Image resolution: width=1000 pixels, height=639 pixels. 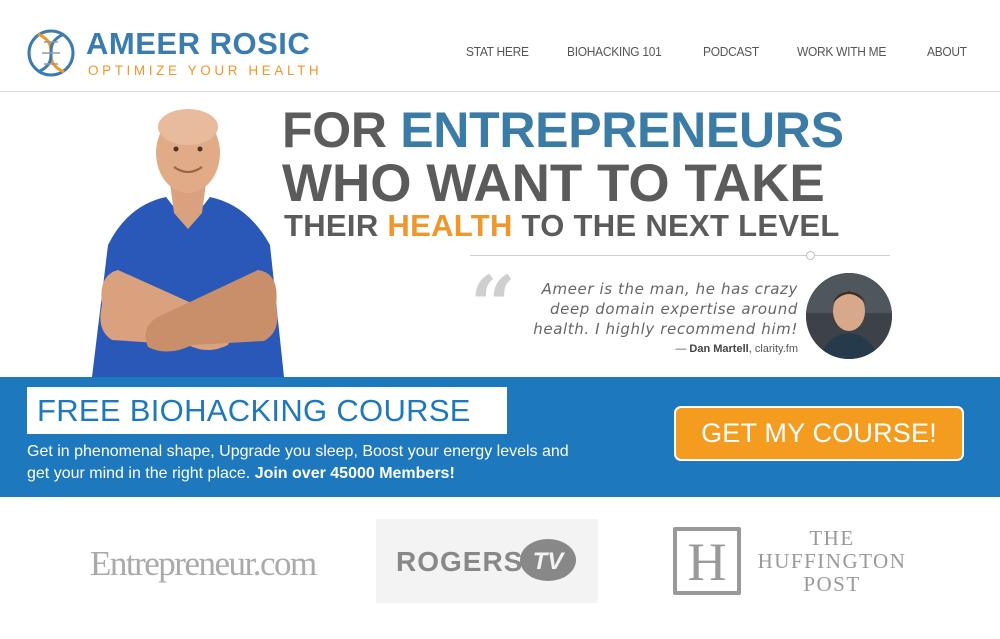 I want to click on headline-line-1: FOR ENTREPRENEURS, so click(x=563, y=130).